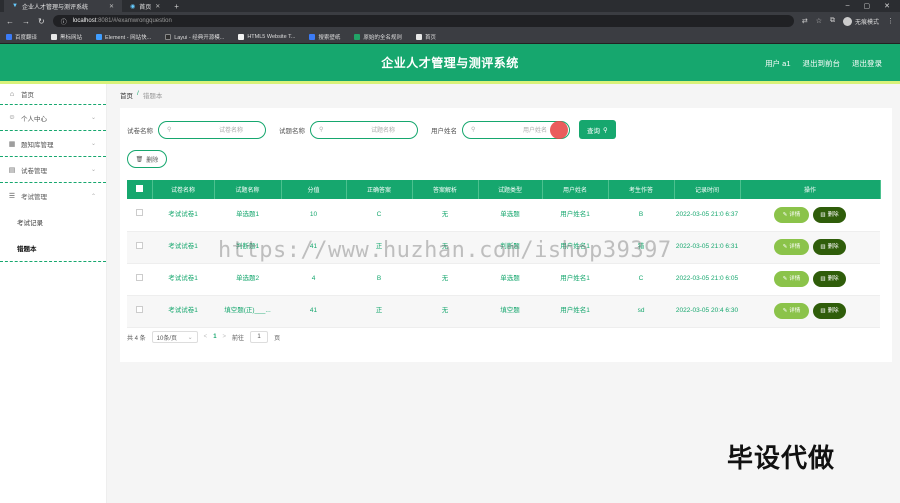  I want to click on page-number: 1, so click(214, 337).